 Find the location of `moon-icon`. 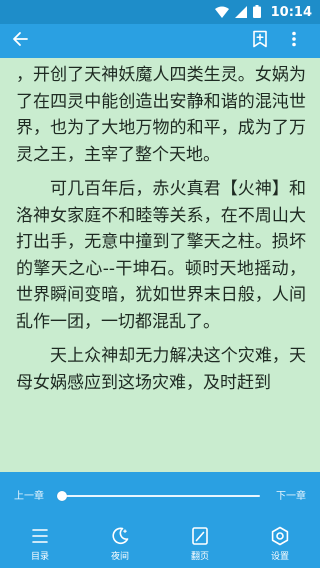

moon-icon is located at coordinates (120, 536).